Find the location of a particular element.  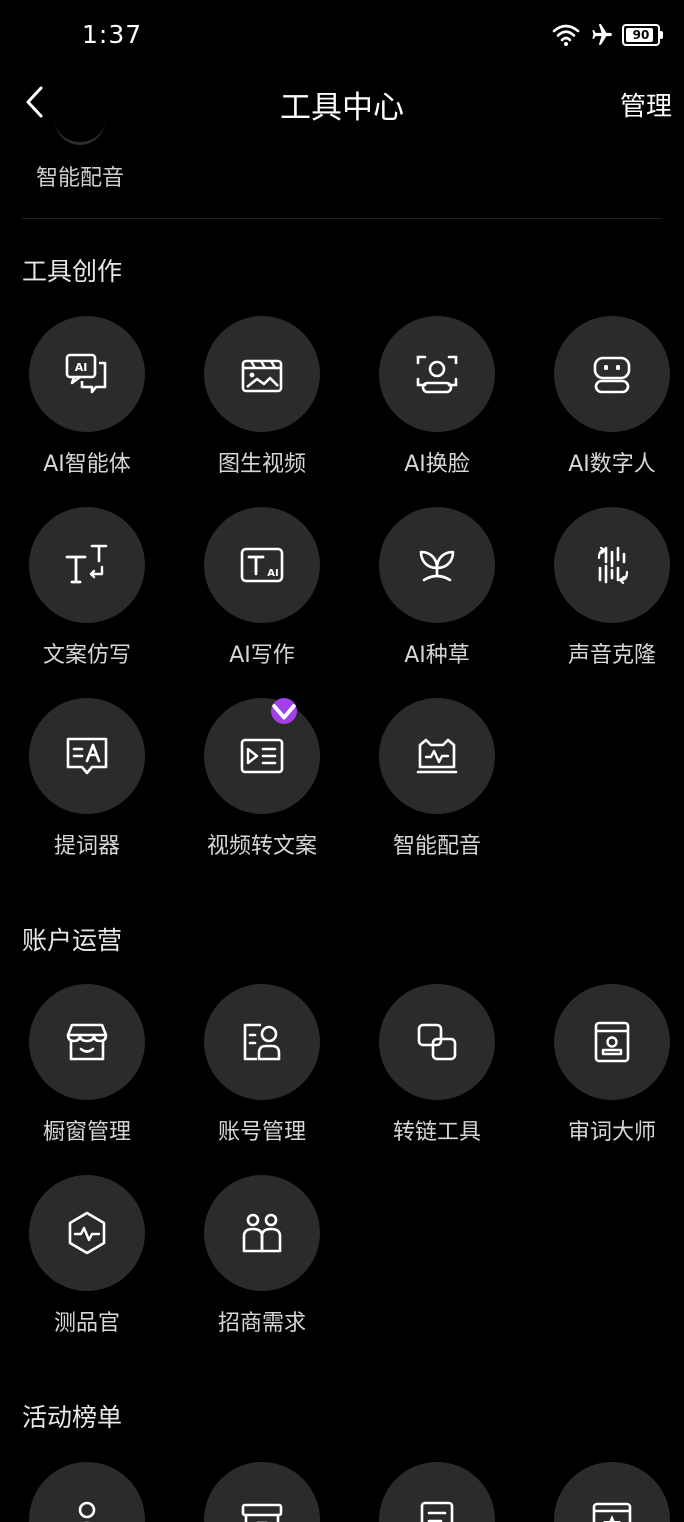

activity-item-document is located at coordinates (437, 1492).